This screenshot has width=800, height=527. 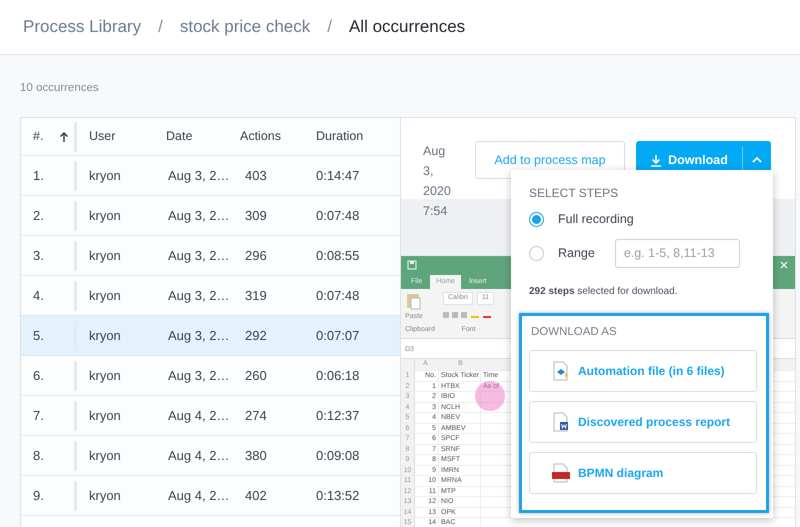 I want to click on table-cell-text: 3., so click(x=38, y=255).